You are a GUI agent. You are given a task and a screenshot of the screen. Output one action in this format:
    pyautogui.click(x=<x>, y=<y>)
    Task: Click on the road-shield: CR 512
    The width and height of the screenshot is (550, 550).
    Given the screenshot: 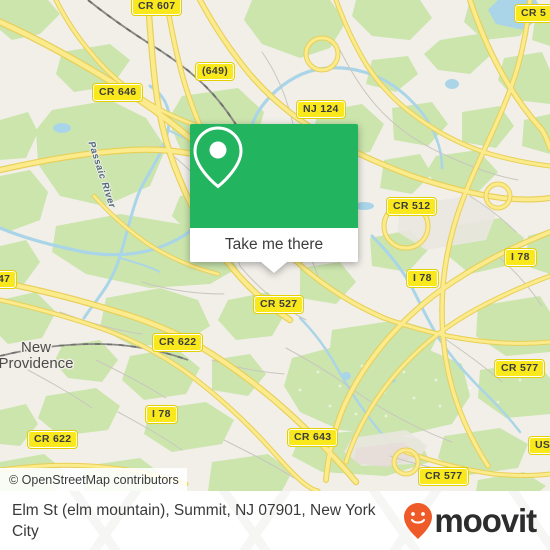 What is the action you would take?
    pyautogui.click(x=411, y=206)
    